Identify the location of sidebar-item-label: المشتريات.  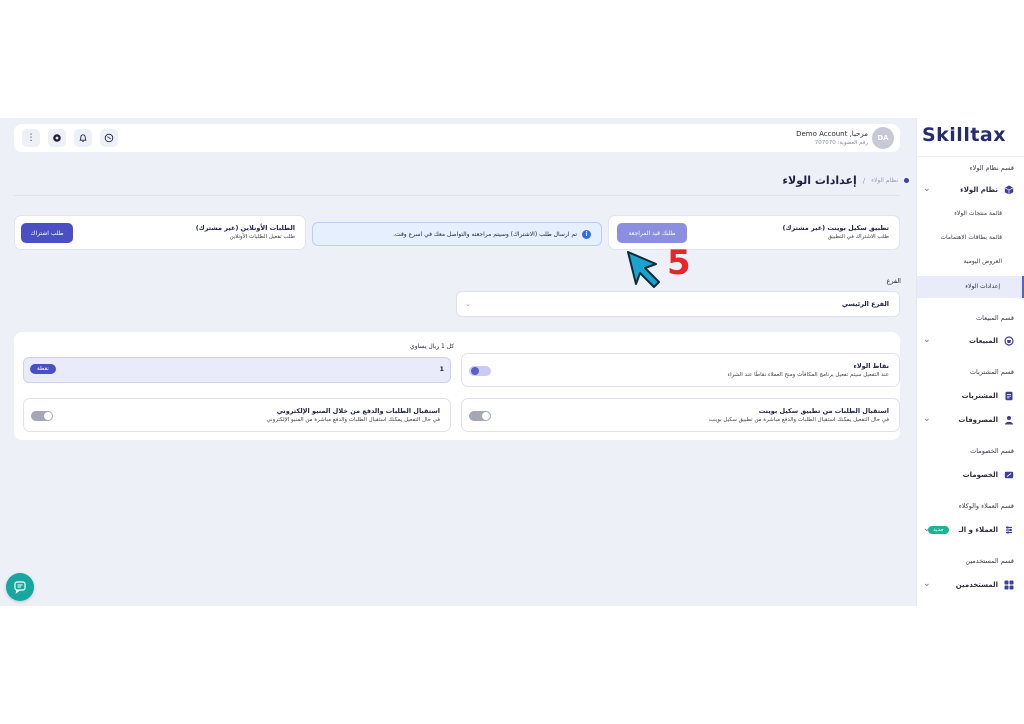
(979, 396).